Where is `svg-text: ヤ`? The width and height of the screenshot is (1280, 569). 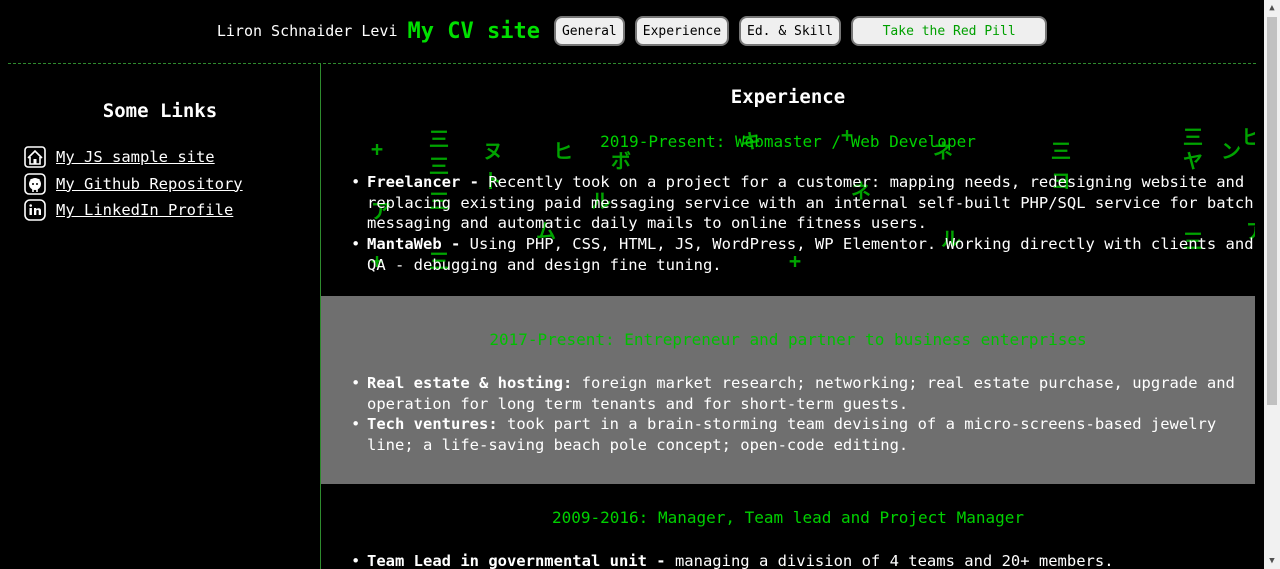 svg-text: ヤ is located at coordinates (1193, 161).